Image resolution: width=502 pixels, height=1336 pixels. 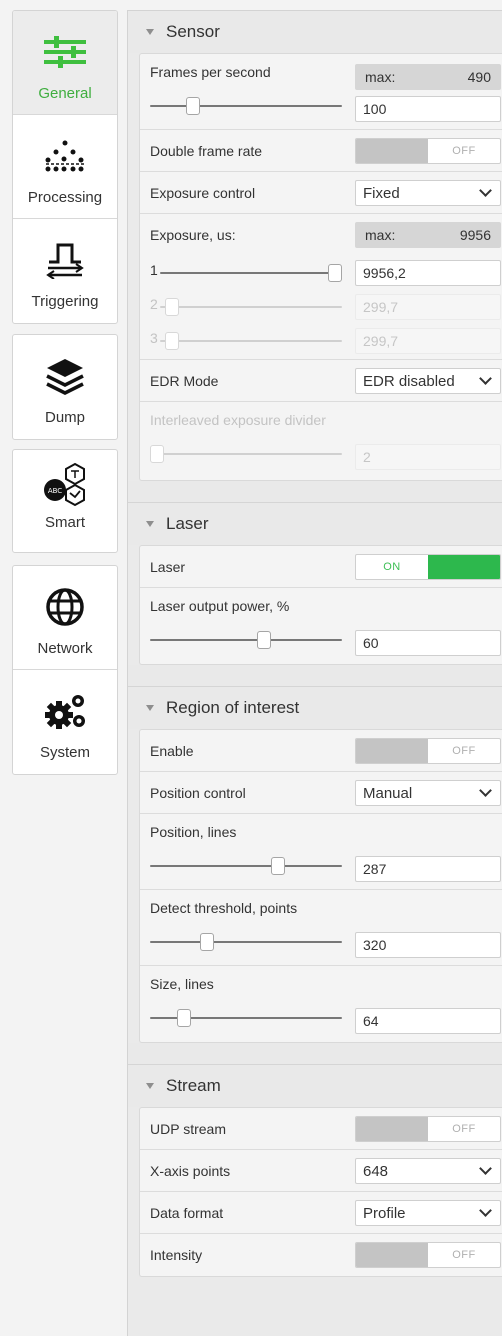 What do you see at coordinates (220, 606) in the screenshot?
I see `laser-power-label: Laser output power, %` at bounding box center [220, 606].